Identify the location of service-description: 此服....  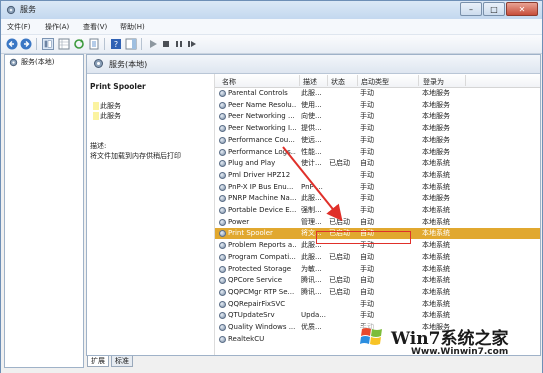
(311, 256).